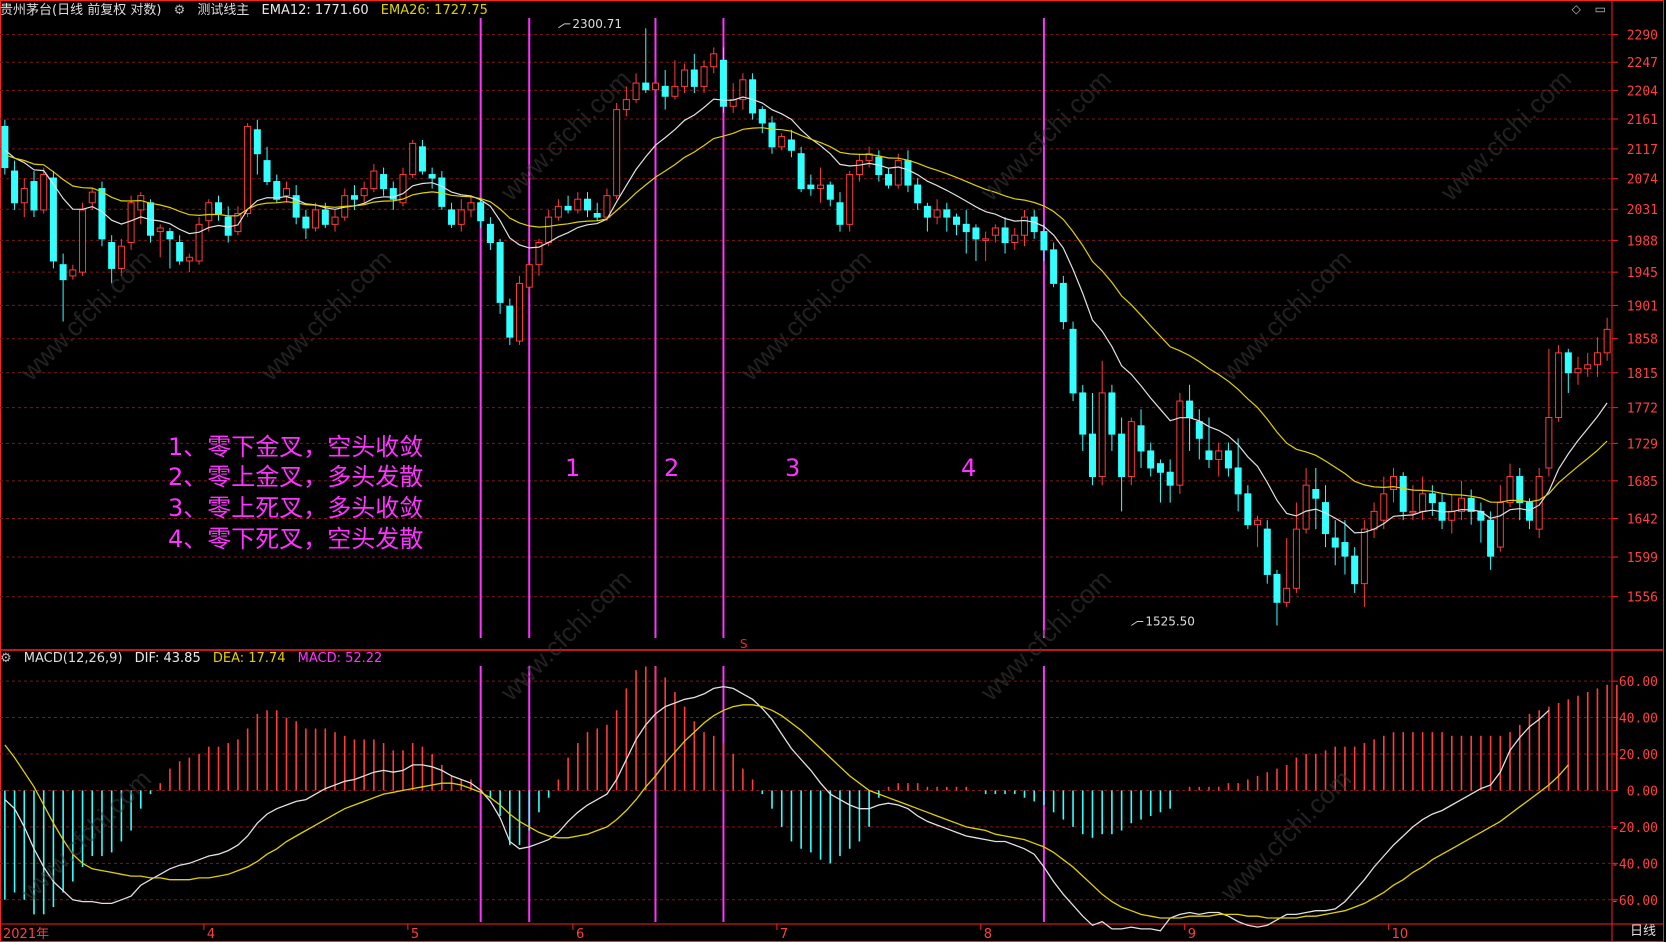 This screenshot has height=942, width=1666. What do you see at coordinates (1642, 241) in the screenshot?
I see `y-tick-label: 1988` at bounding box center [1642, 241].